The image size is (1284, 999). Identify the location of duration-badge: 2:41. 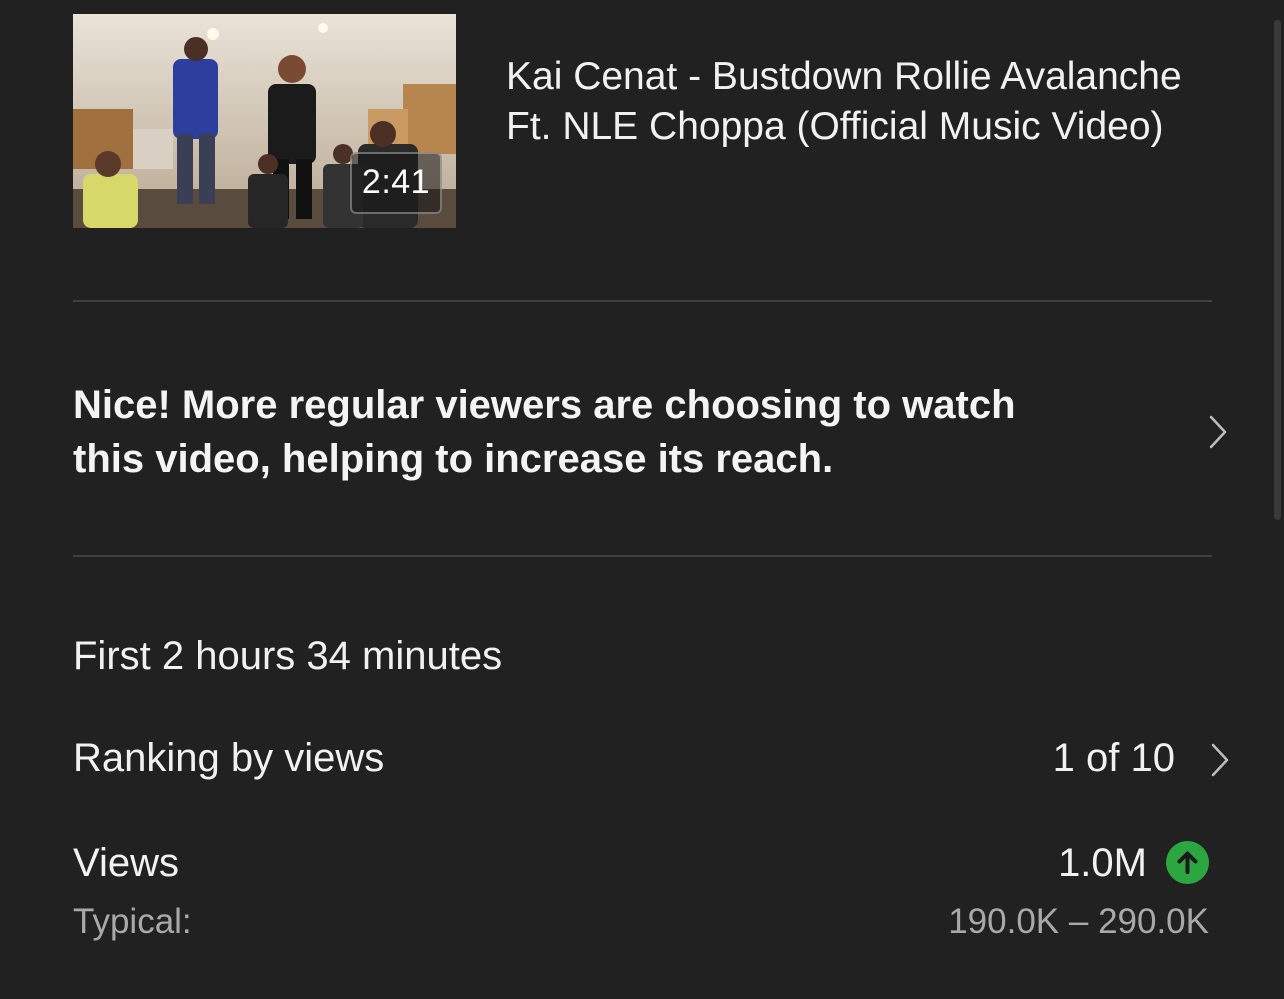
(396, 183).